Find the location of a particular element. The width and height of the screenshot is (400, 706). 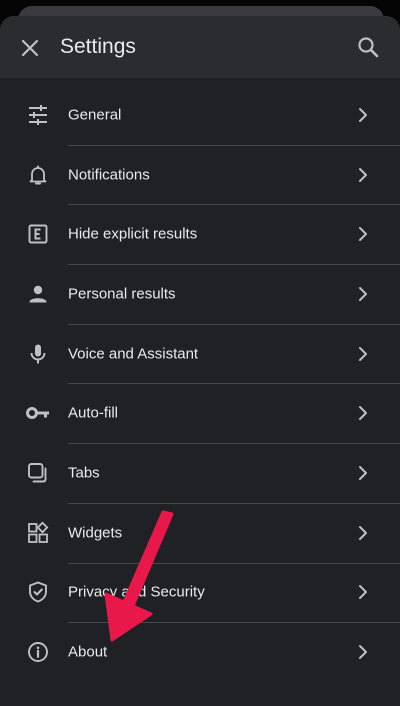

settings-item-label: Tabs is located at coordinates (84, 473).